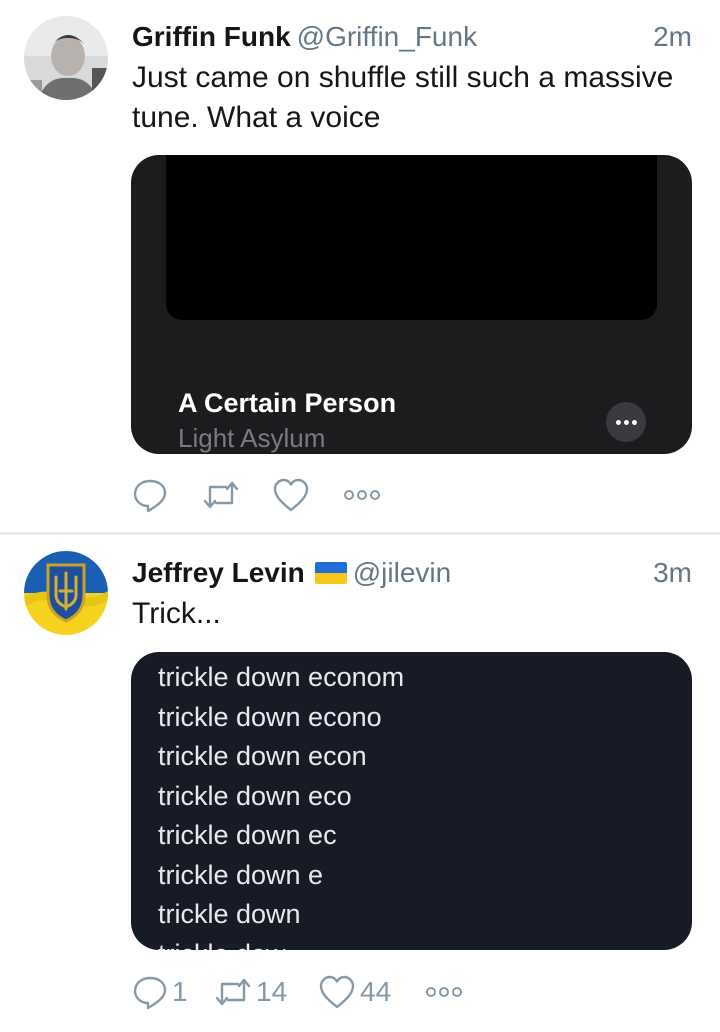 The image size is (720, 1032). What do you see at coordinates (281, 677) in the screenshot?
I see `image-text-line: trickle down econom` at bounding box center [281, 677].